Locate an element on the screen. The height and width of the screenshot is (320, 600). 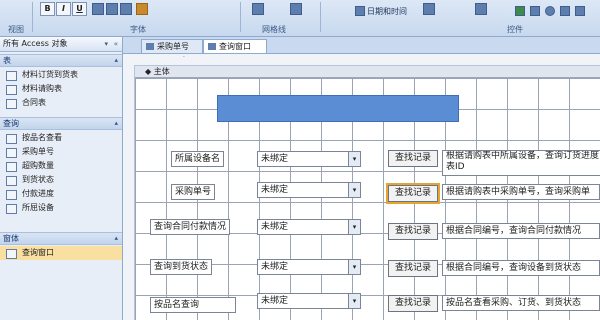
nav-item-label: 材料订货到货表 is located at coordinates (50, 74).